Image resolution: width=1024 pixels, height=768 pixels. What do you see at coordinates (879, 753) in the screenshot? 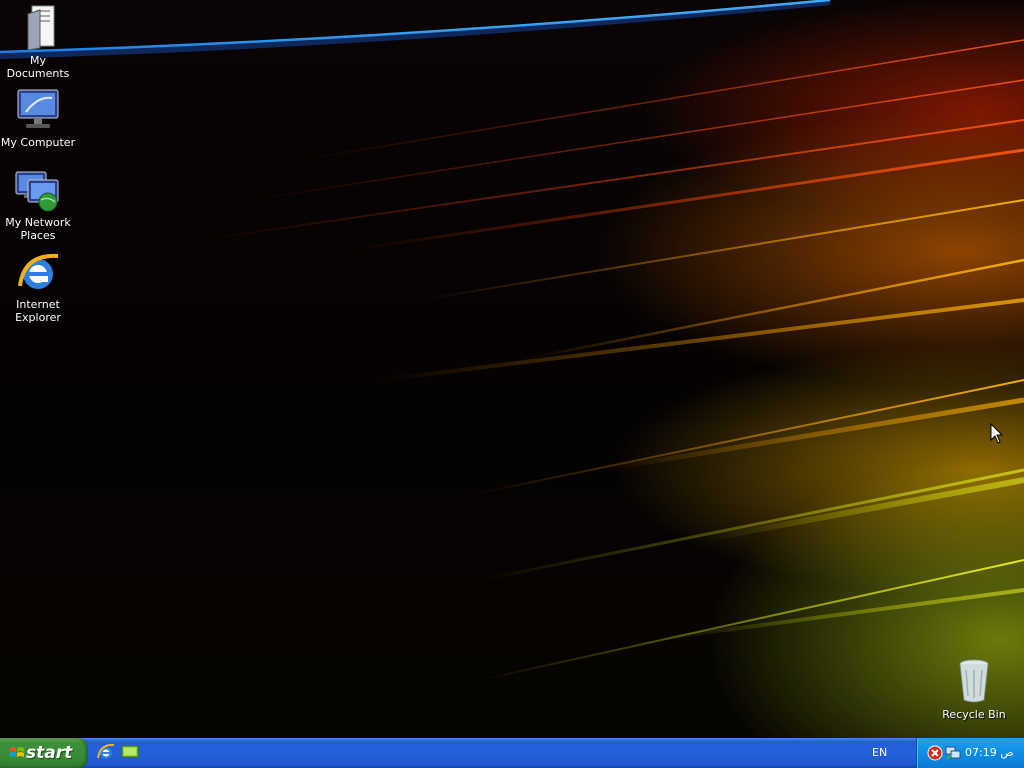
I see `language-indicator: EN` at bounding box center [879, 753].